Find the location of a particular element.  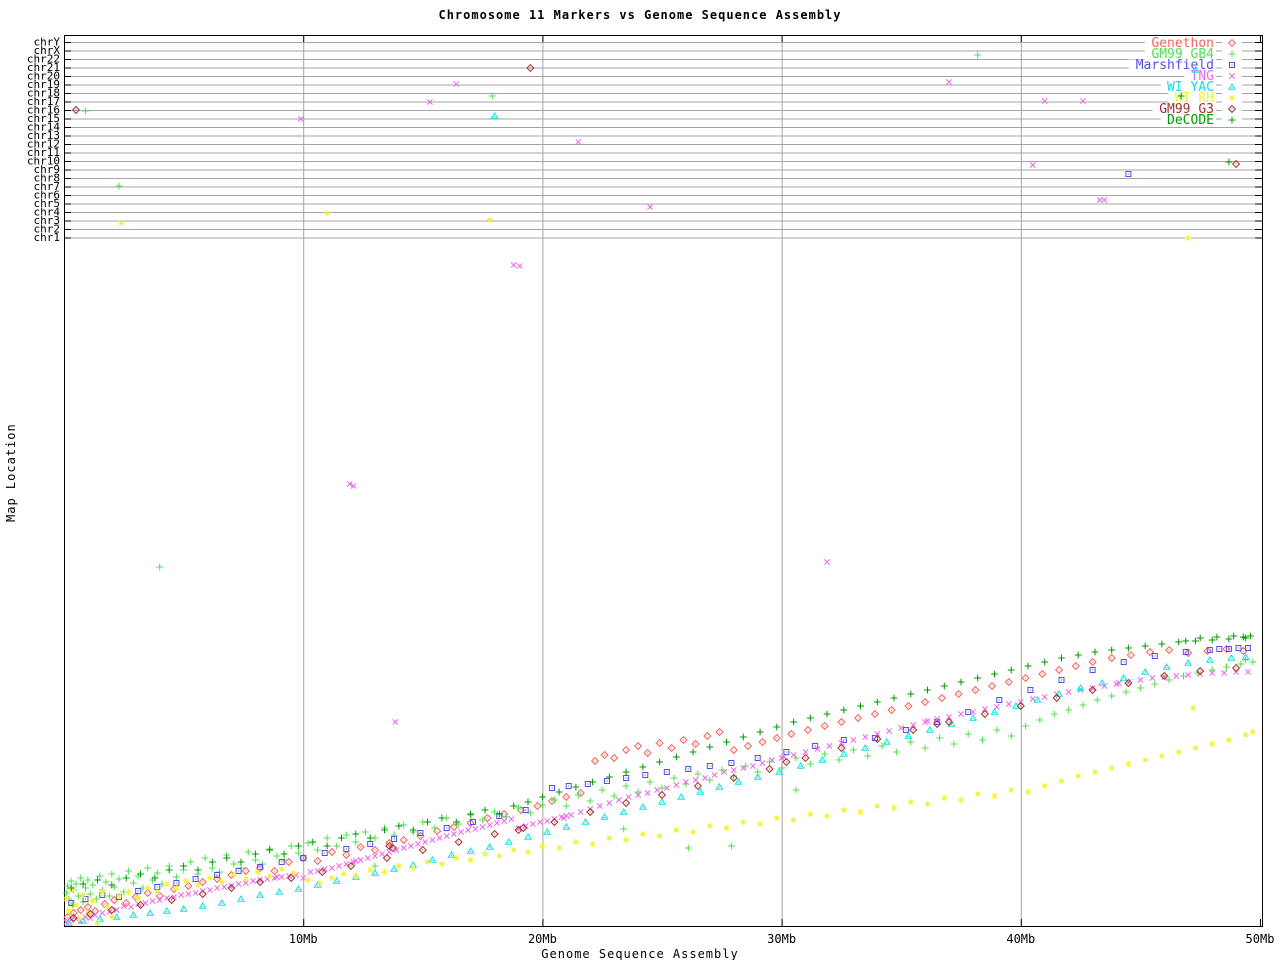

strip-point-chr5 is located at coordinates (1104, 200).